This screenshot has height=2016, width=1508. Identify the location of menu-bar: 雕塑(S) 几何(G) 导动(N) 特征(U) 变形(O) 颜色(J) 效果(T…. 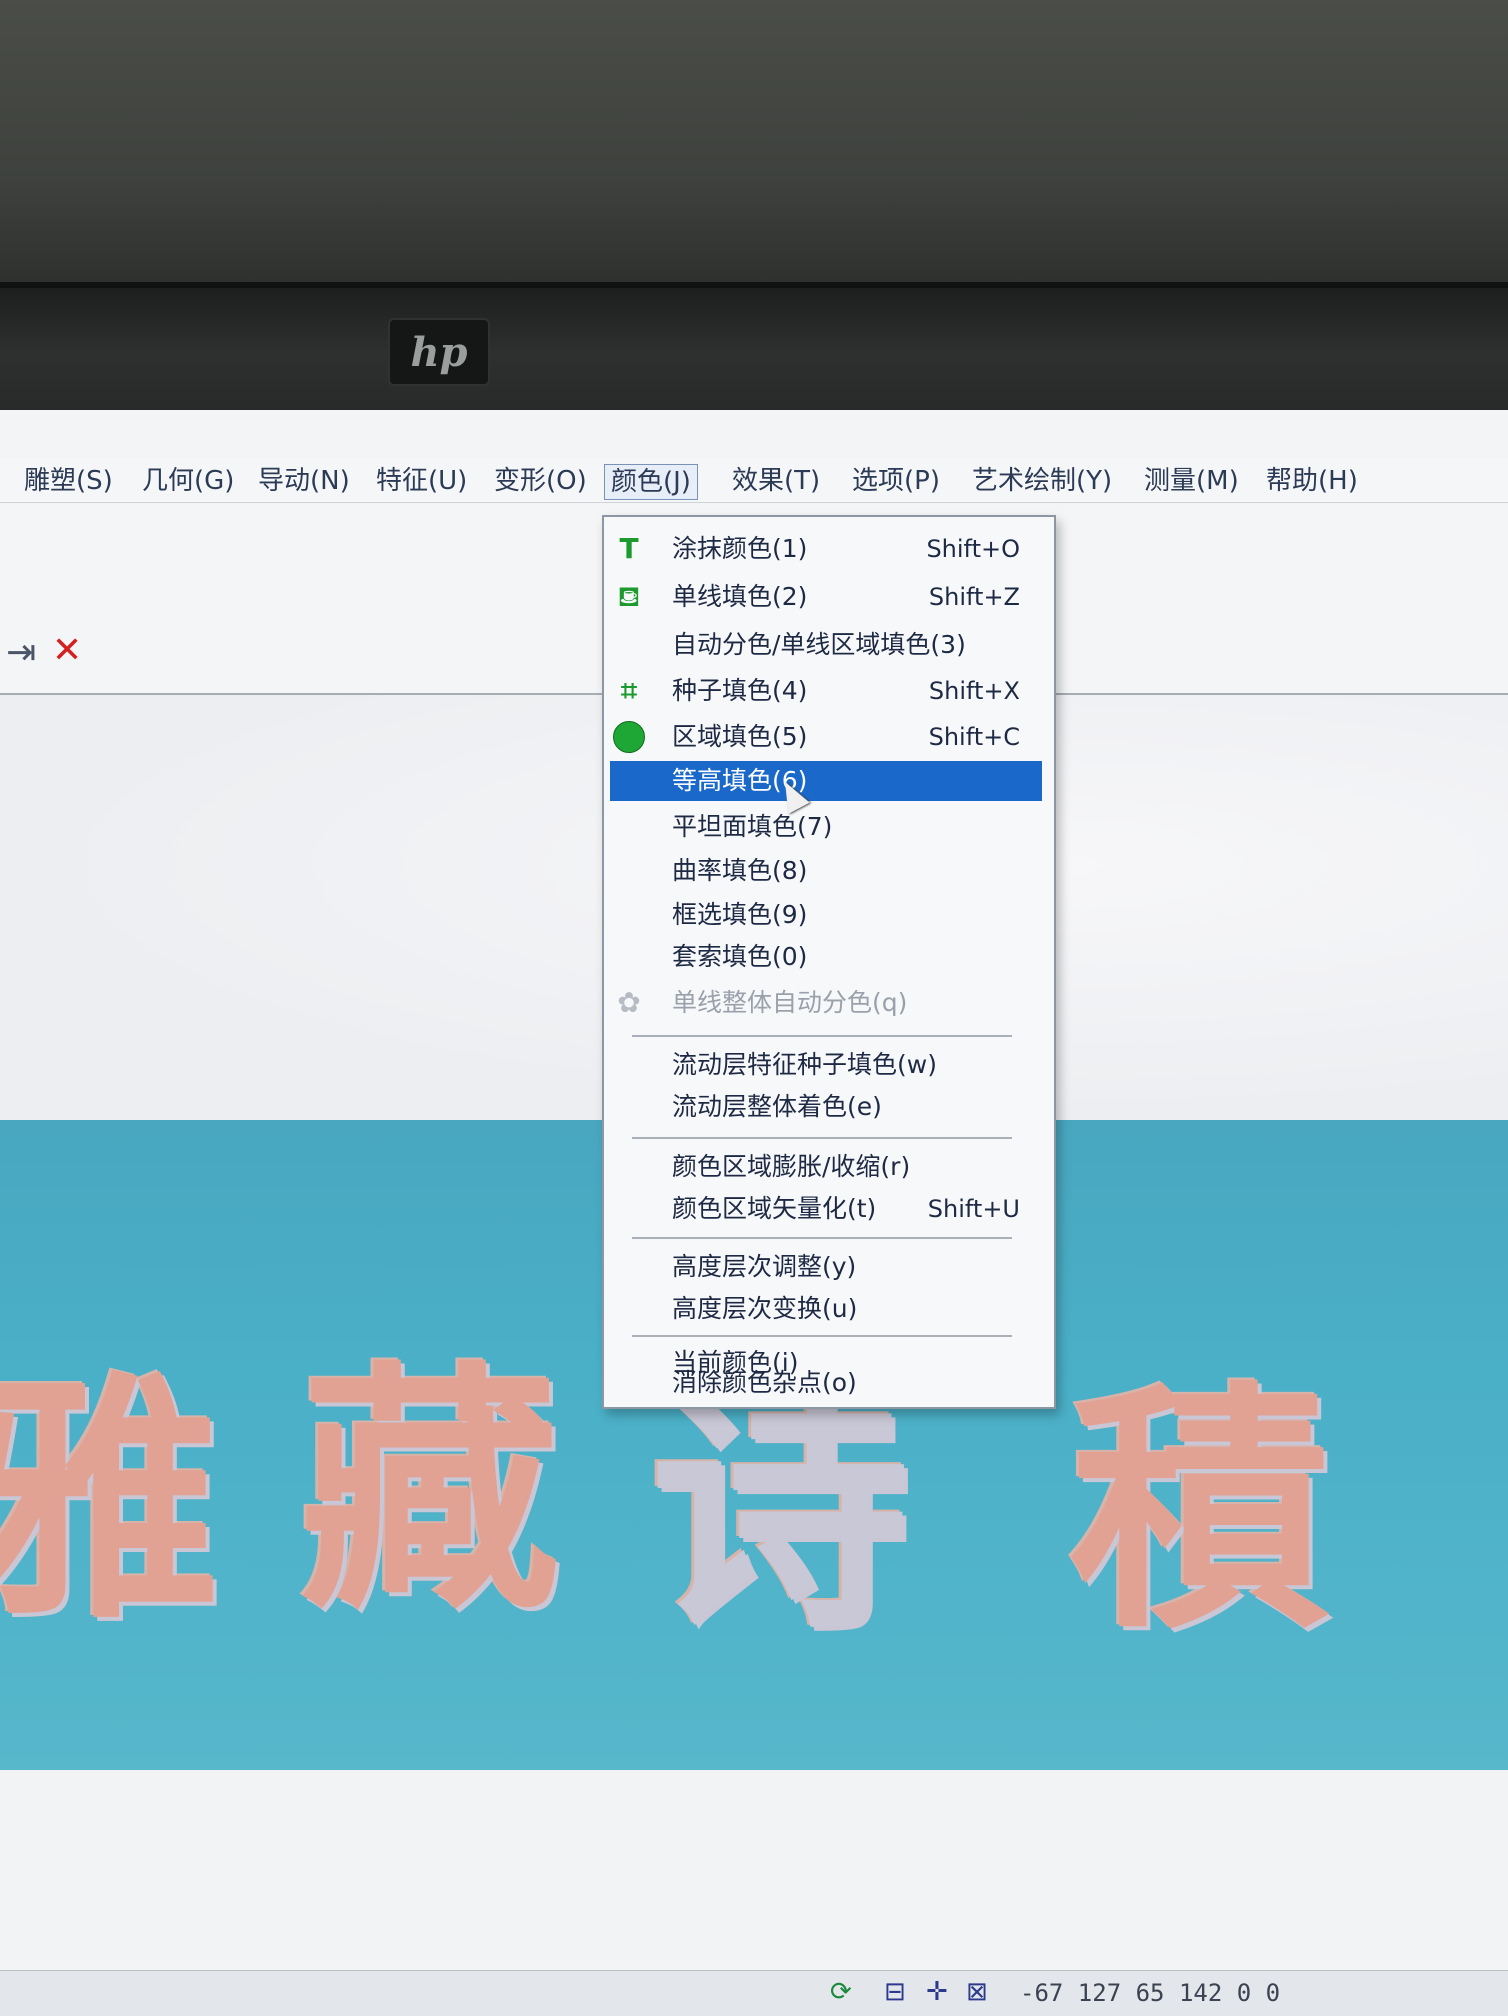
(754, 480).